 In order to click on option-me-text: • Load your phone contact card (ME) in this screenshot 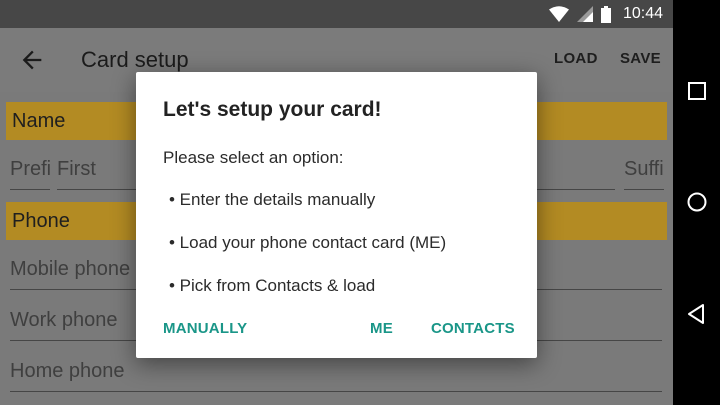, I will do `click(308, 242)`.